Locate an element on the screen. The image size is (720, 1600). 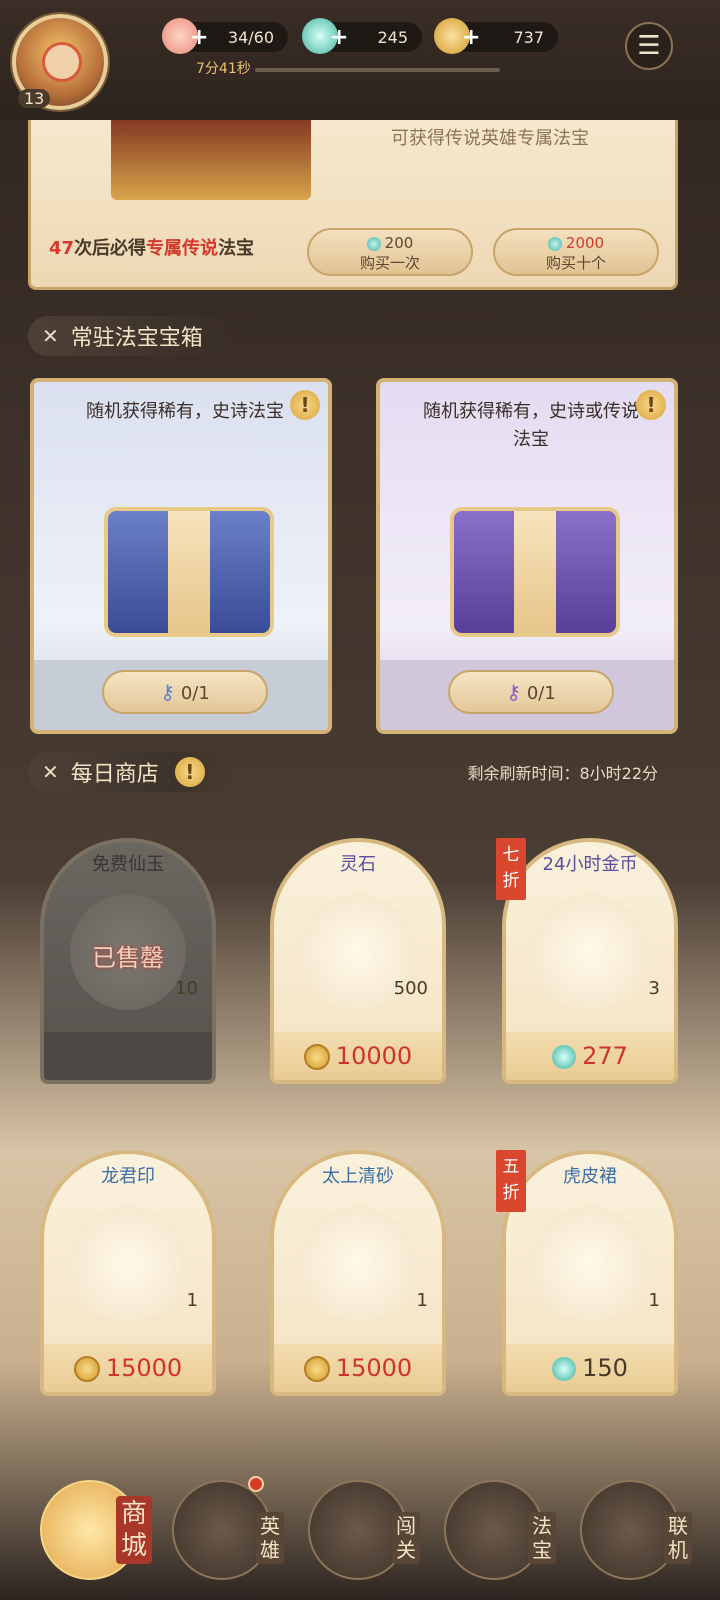
box-description: 随机获得稀有，史诗法宝 is located at coordinates (185, 411).